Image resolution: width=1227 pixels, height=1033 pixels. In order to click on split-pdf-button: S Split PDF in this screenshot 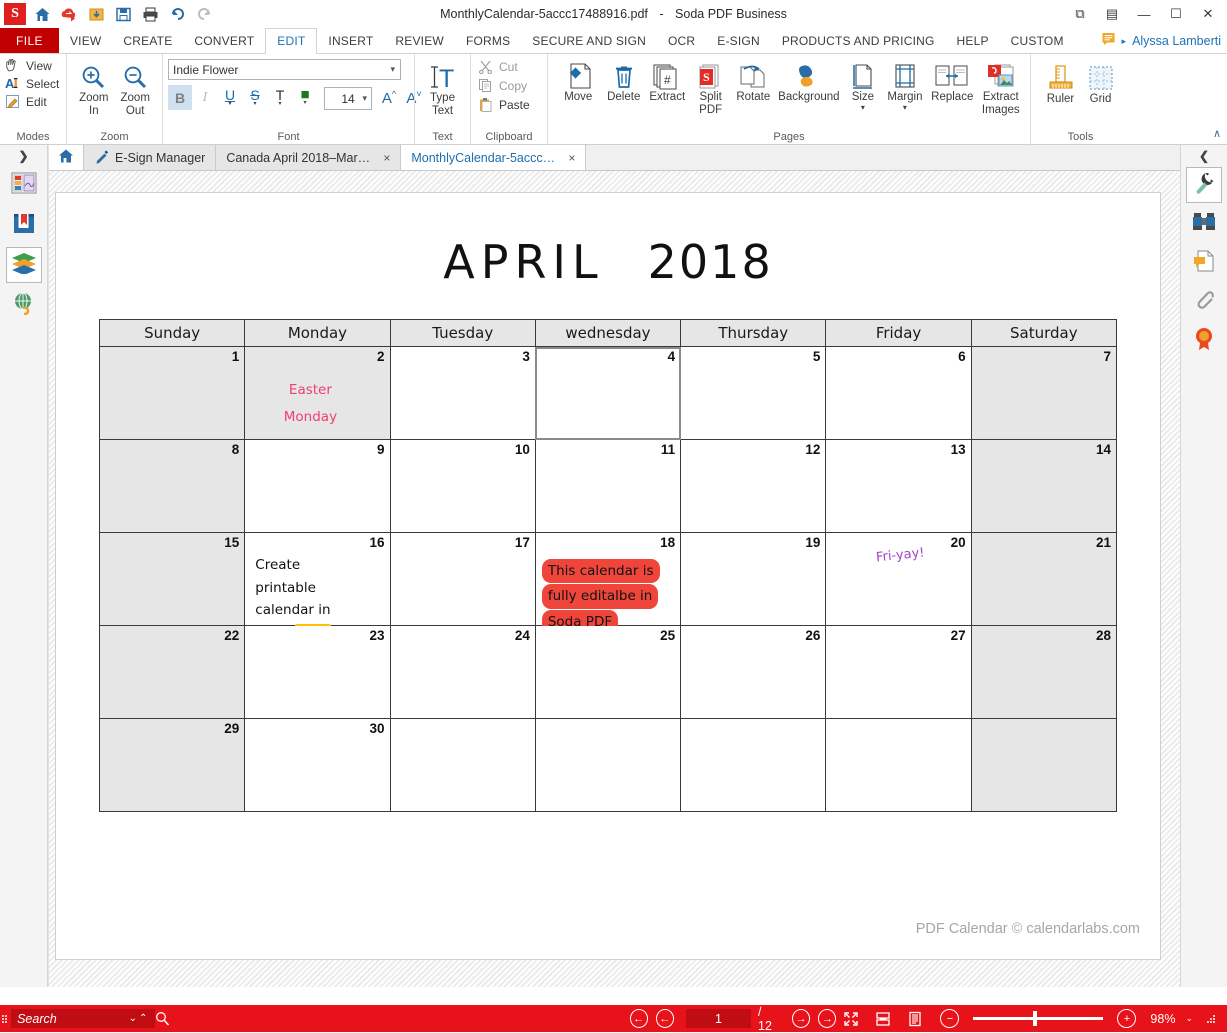, I will do `click(711, 89)`.